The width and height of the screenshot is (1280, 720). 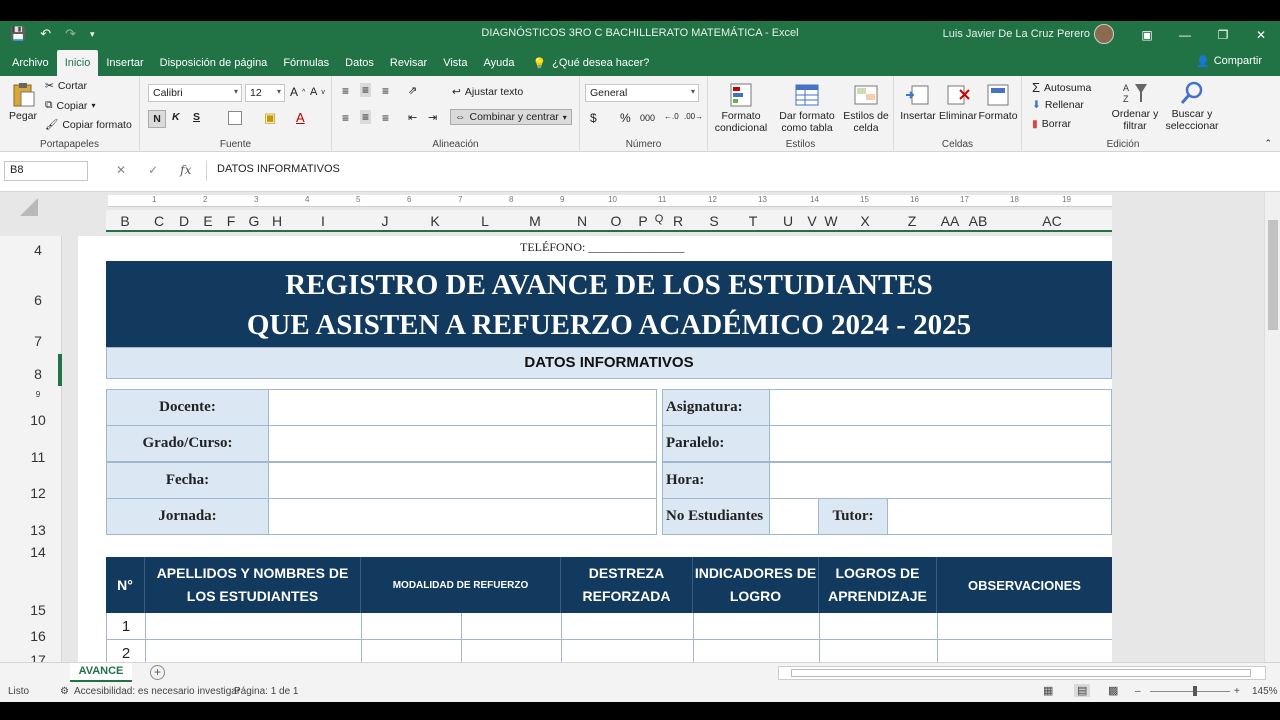 I want to click on conditional-format-button: Formato condicional, so click(x=741, y=108).